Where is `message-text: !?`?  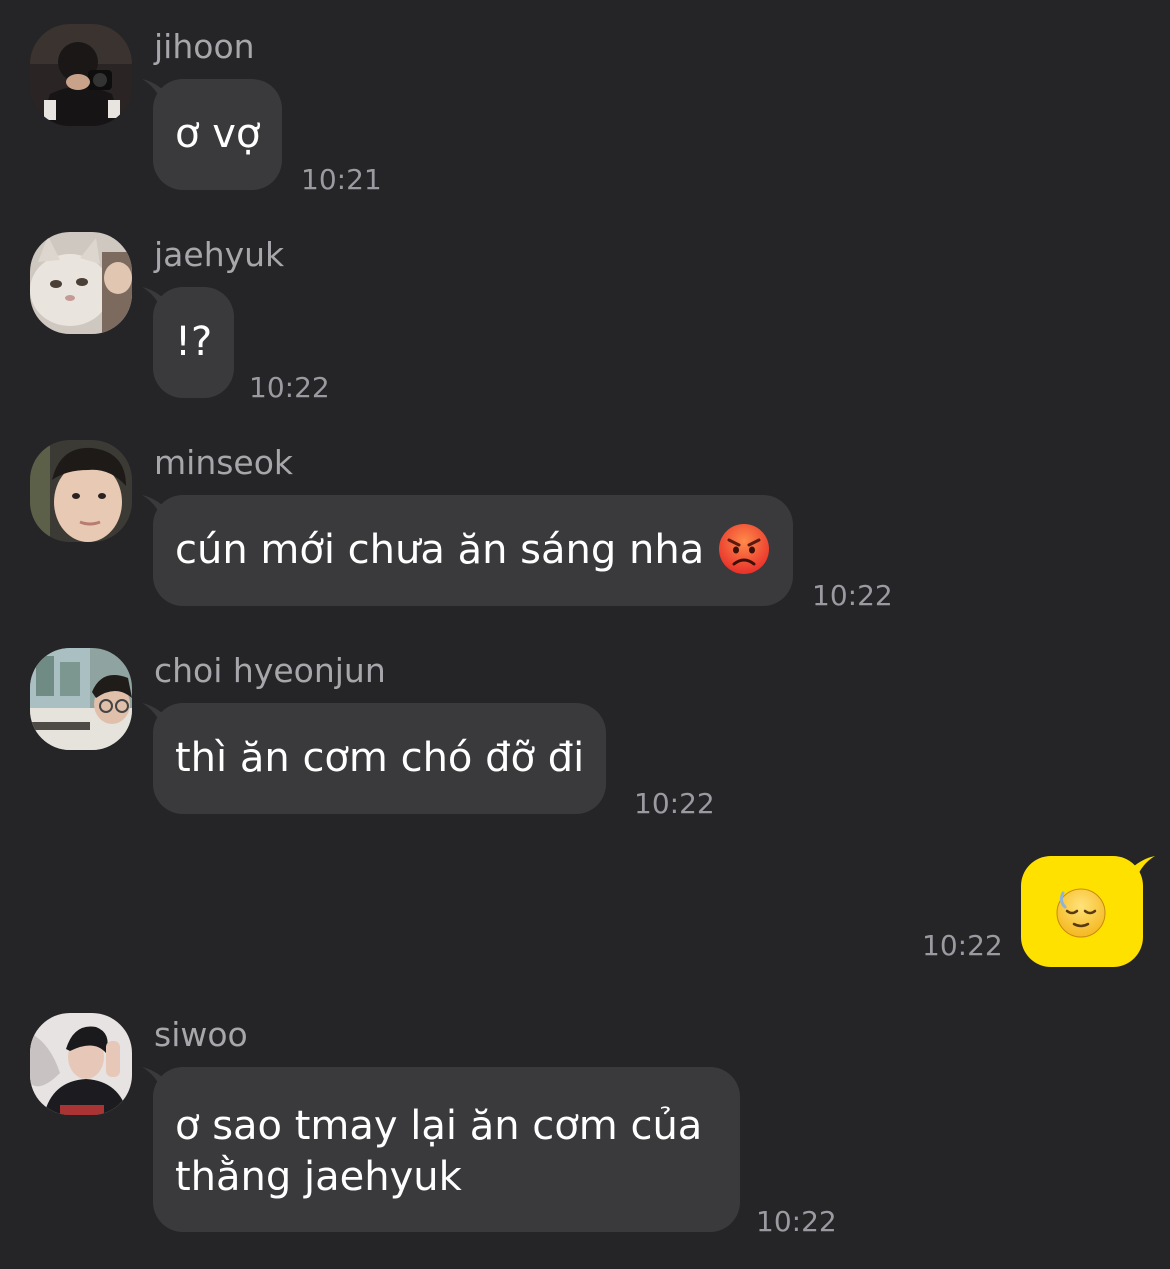
message-text: !? is located at coordinates (194, 342).